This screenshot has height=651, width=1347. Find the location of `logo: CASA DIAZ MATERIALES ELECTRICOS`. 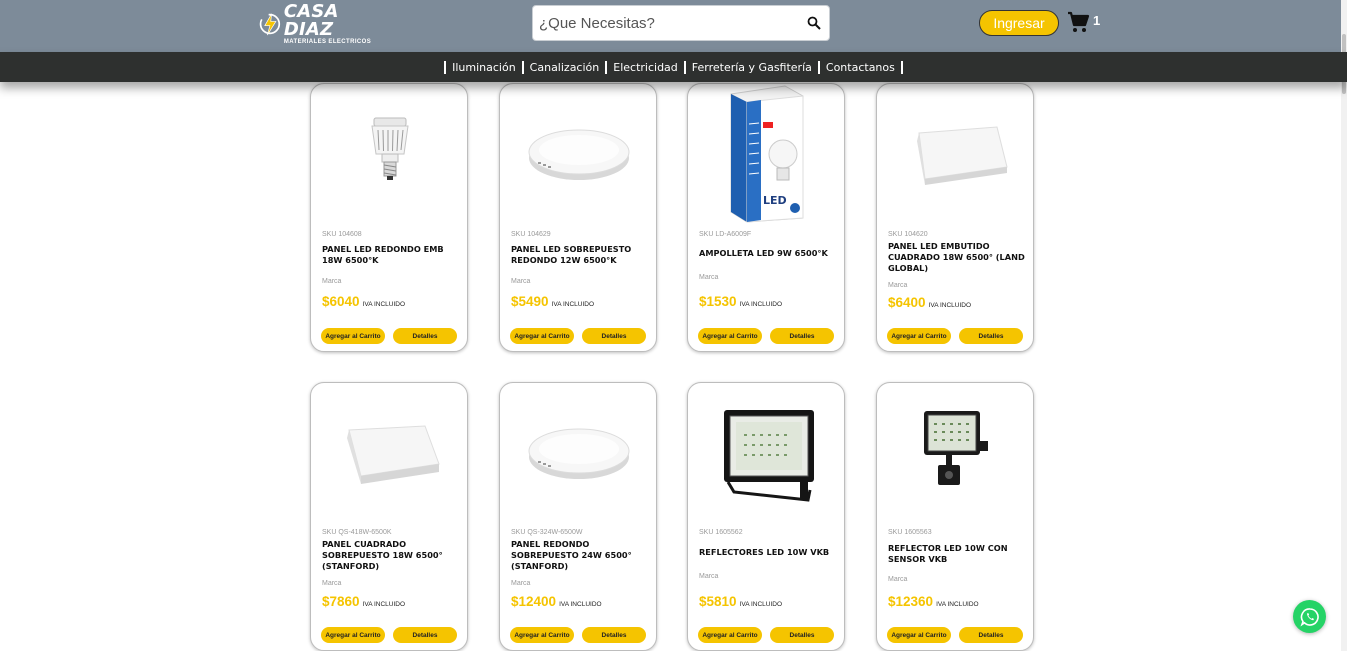

logo: CASA DIAZ MATERIALES ELECTRICOS is located at coordinates (318, 23).